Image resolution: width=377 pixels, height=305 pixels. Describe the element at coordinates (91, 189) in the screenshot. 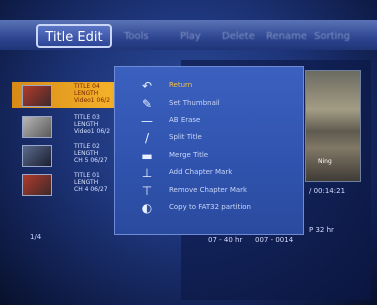

I see `title-source: CH 4 06/27` at that location.